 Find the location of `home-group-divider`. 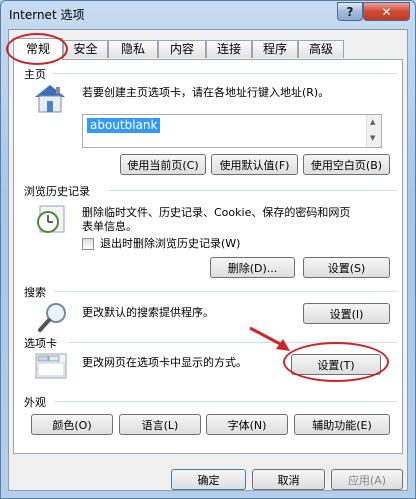

home-group-divider is located at coordinates (224, 73).